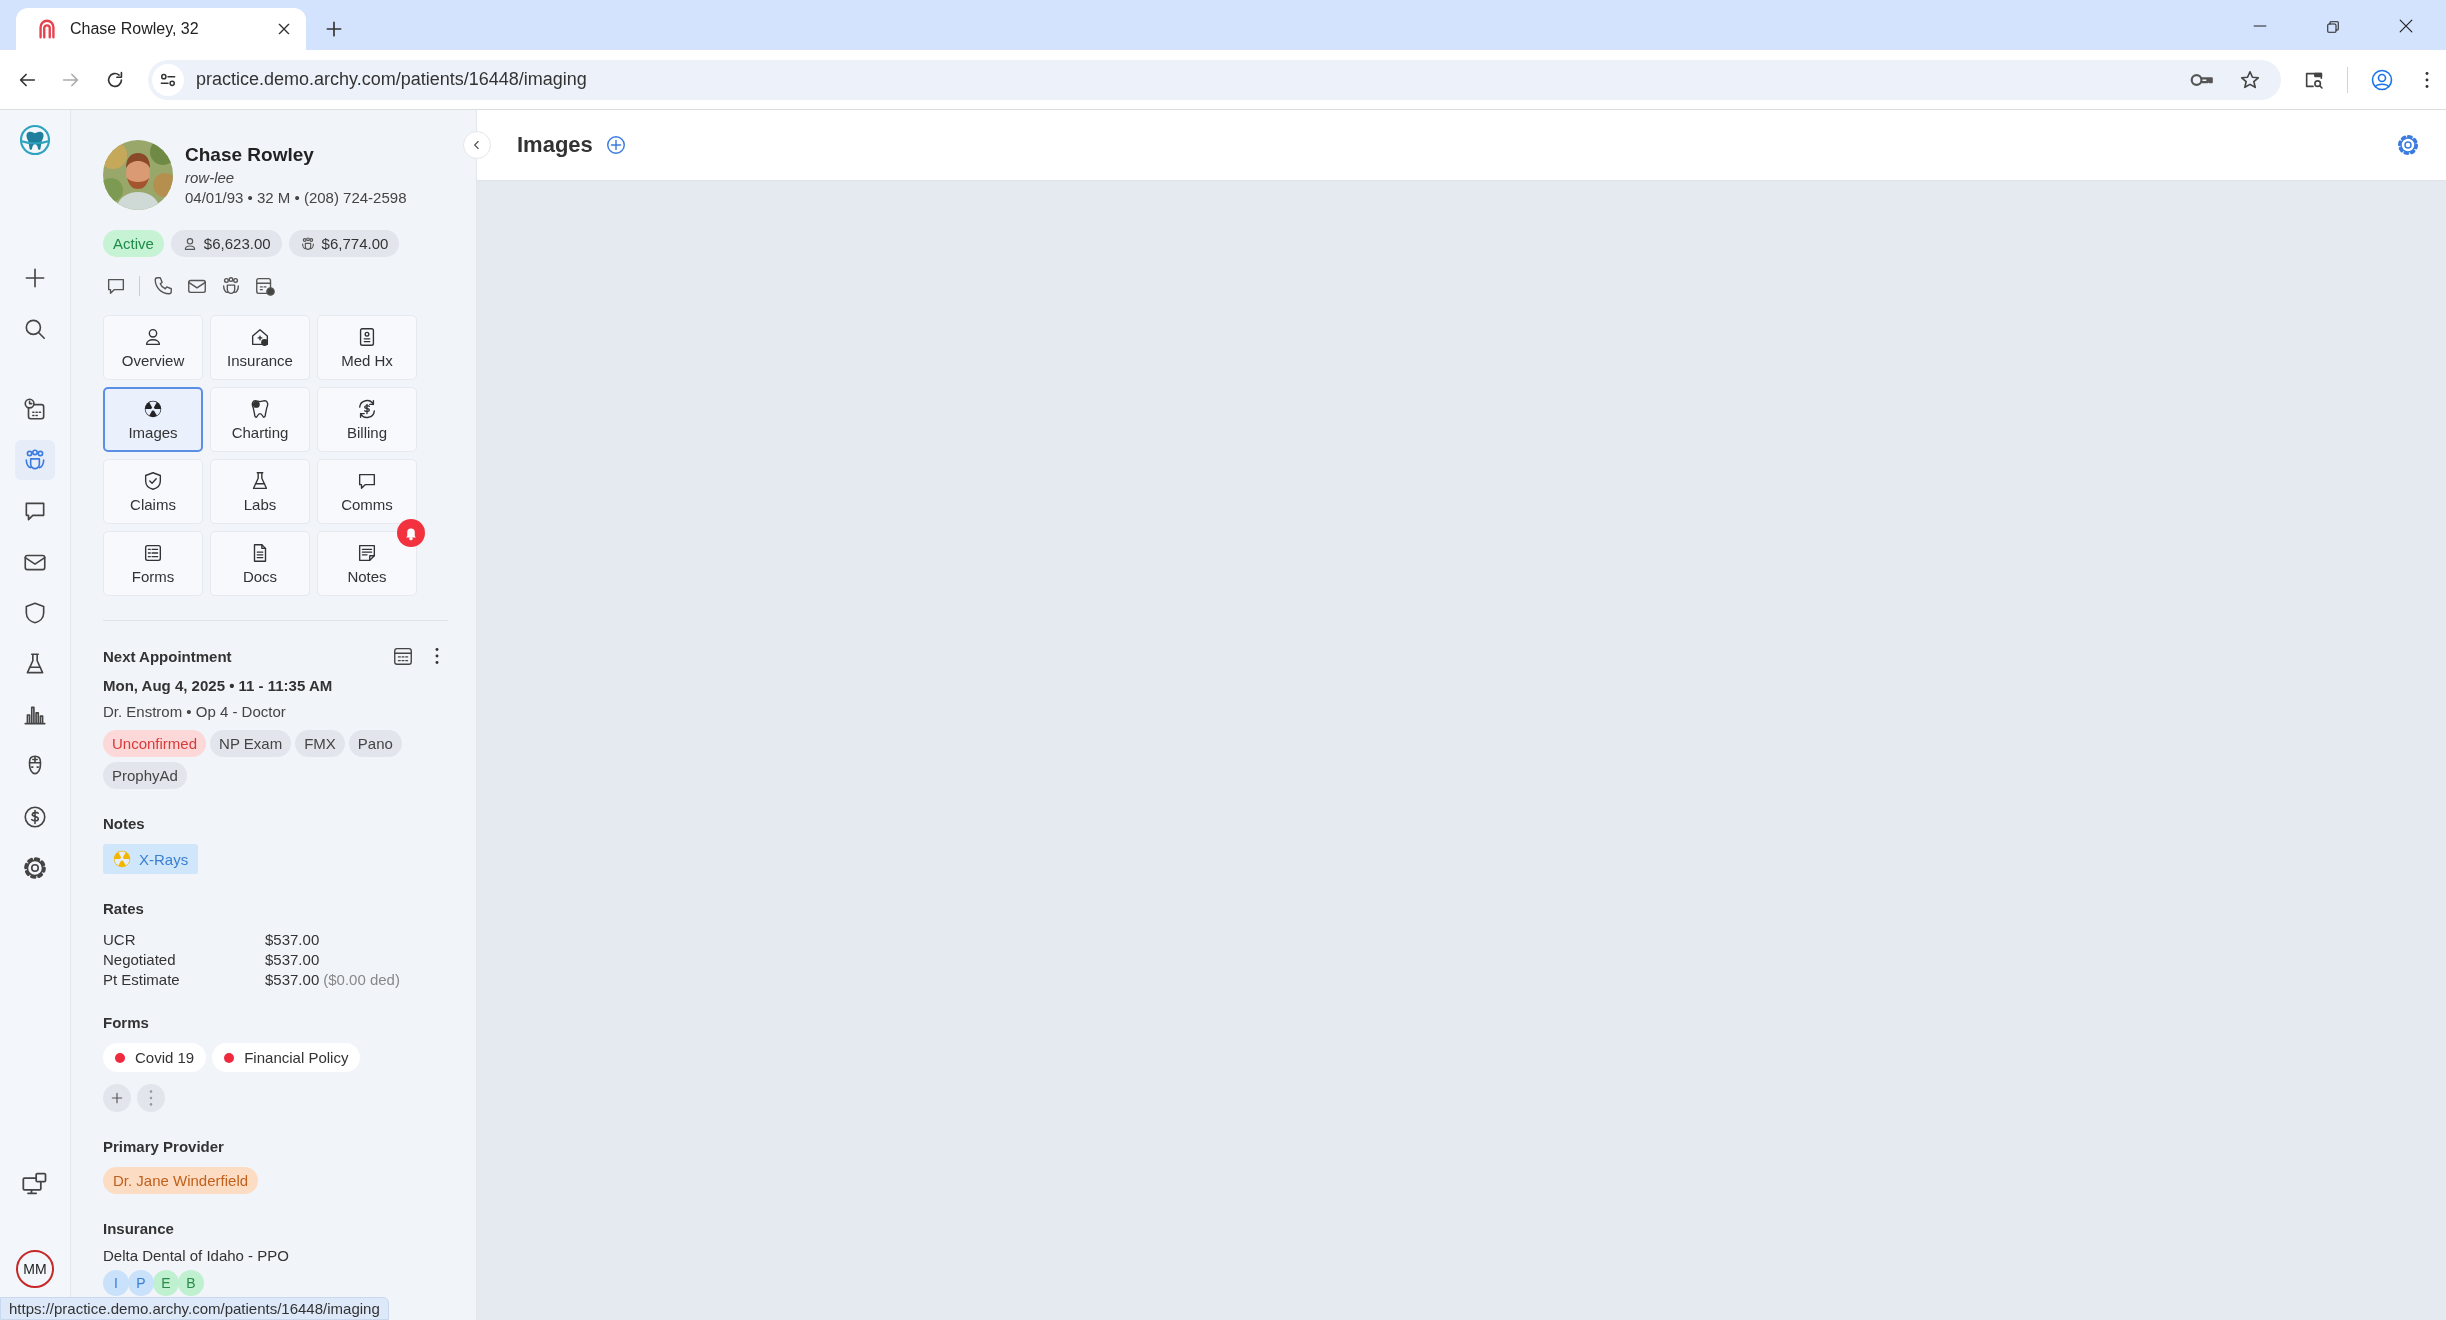 This screenshot has width=2446, height=1320. What do you see at coordinates (250, 155) in the screenshot?
I see `patient-name: Chase Rowley` at bounding box center [250, 155].